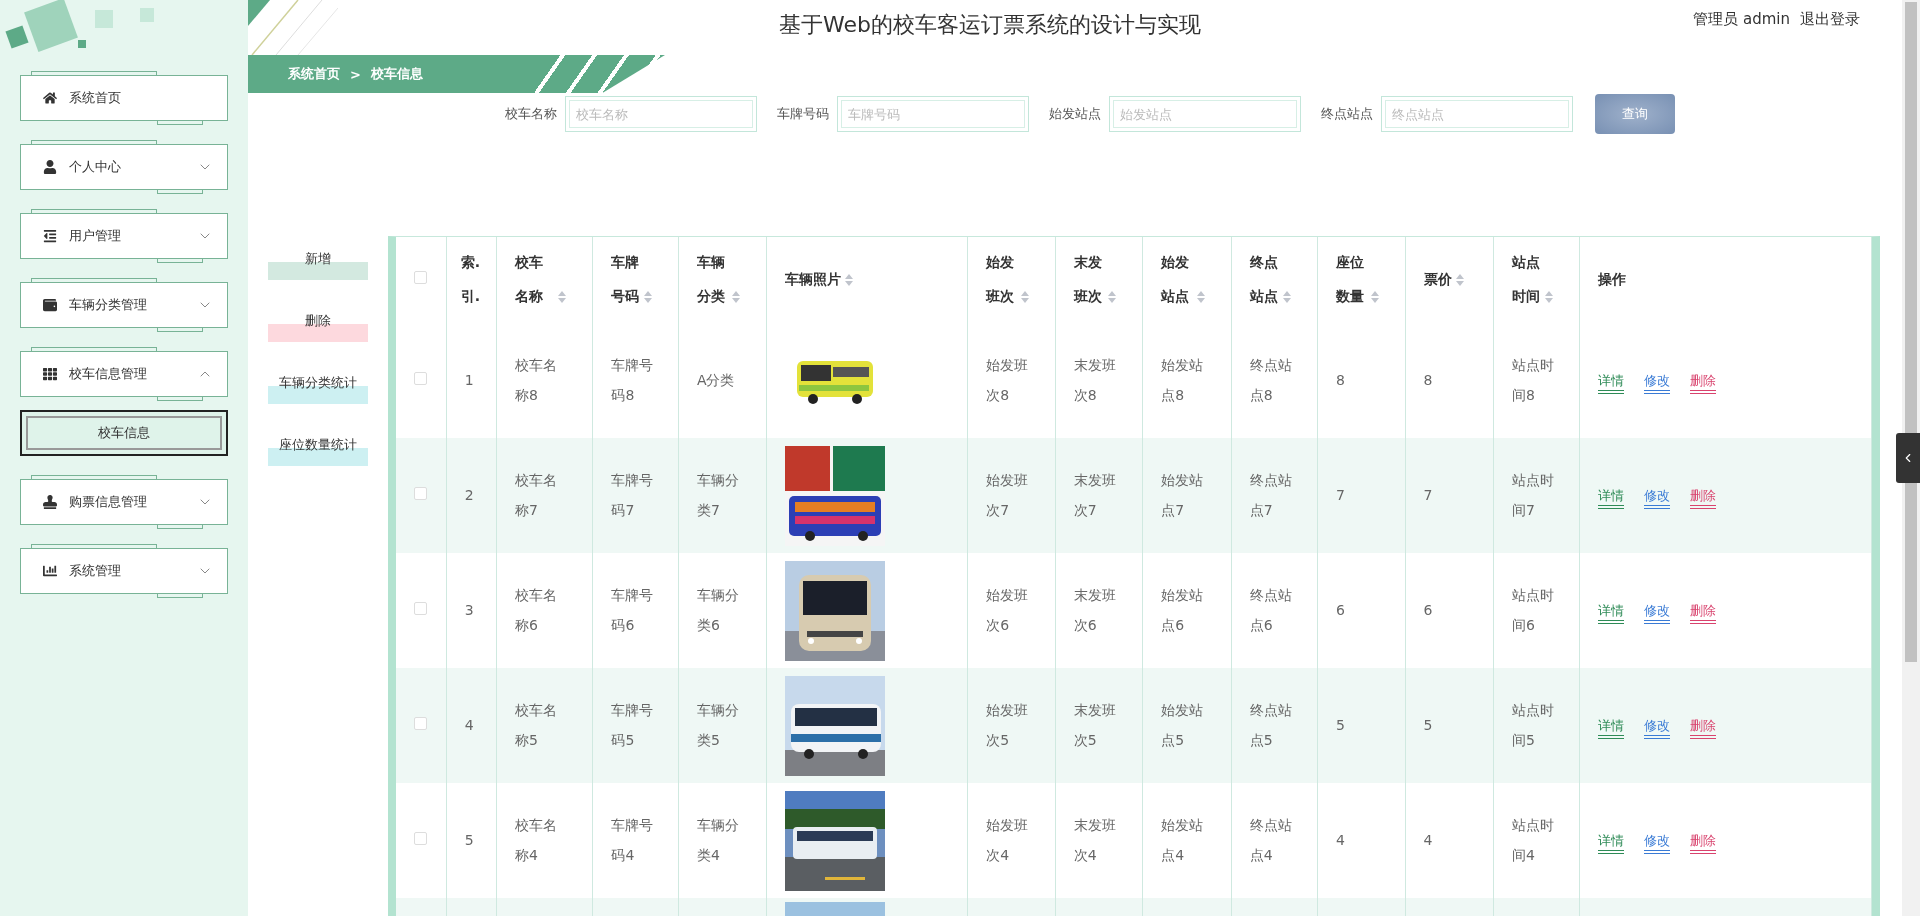 The width and height of the screenshot is (1920, 916). I want to click on search-field: 终点站点, so click(1477, 114).